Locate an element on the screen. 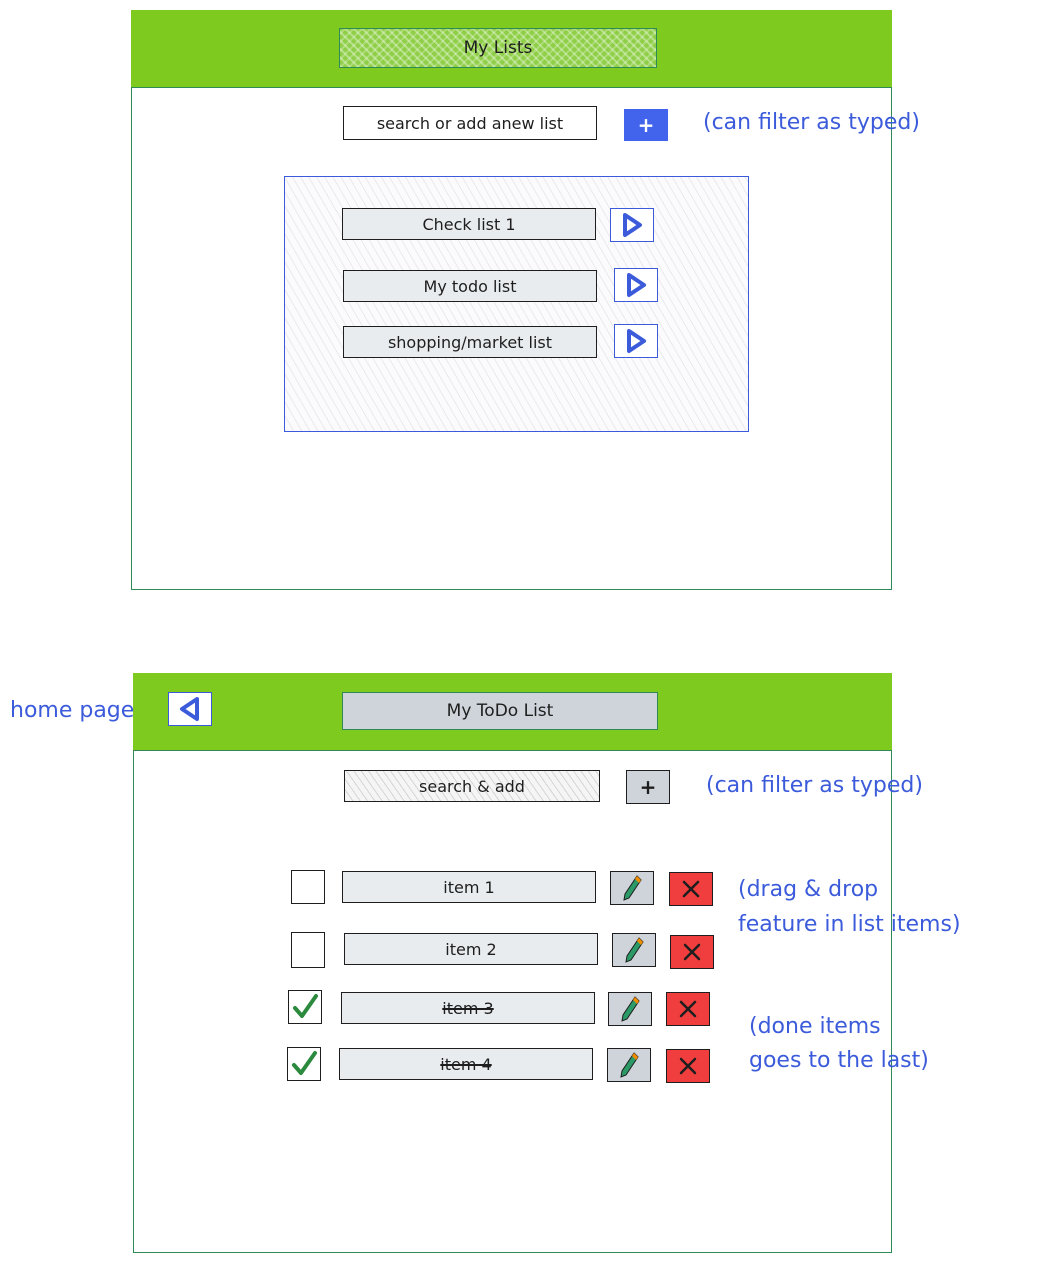 The height and width of the screenshot is (1262, 1040). drag-drop-note-line2: feature in list items) is located at coordinates (849, 924).